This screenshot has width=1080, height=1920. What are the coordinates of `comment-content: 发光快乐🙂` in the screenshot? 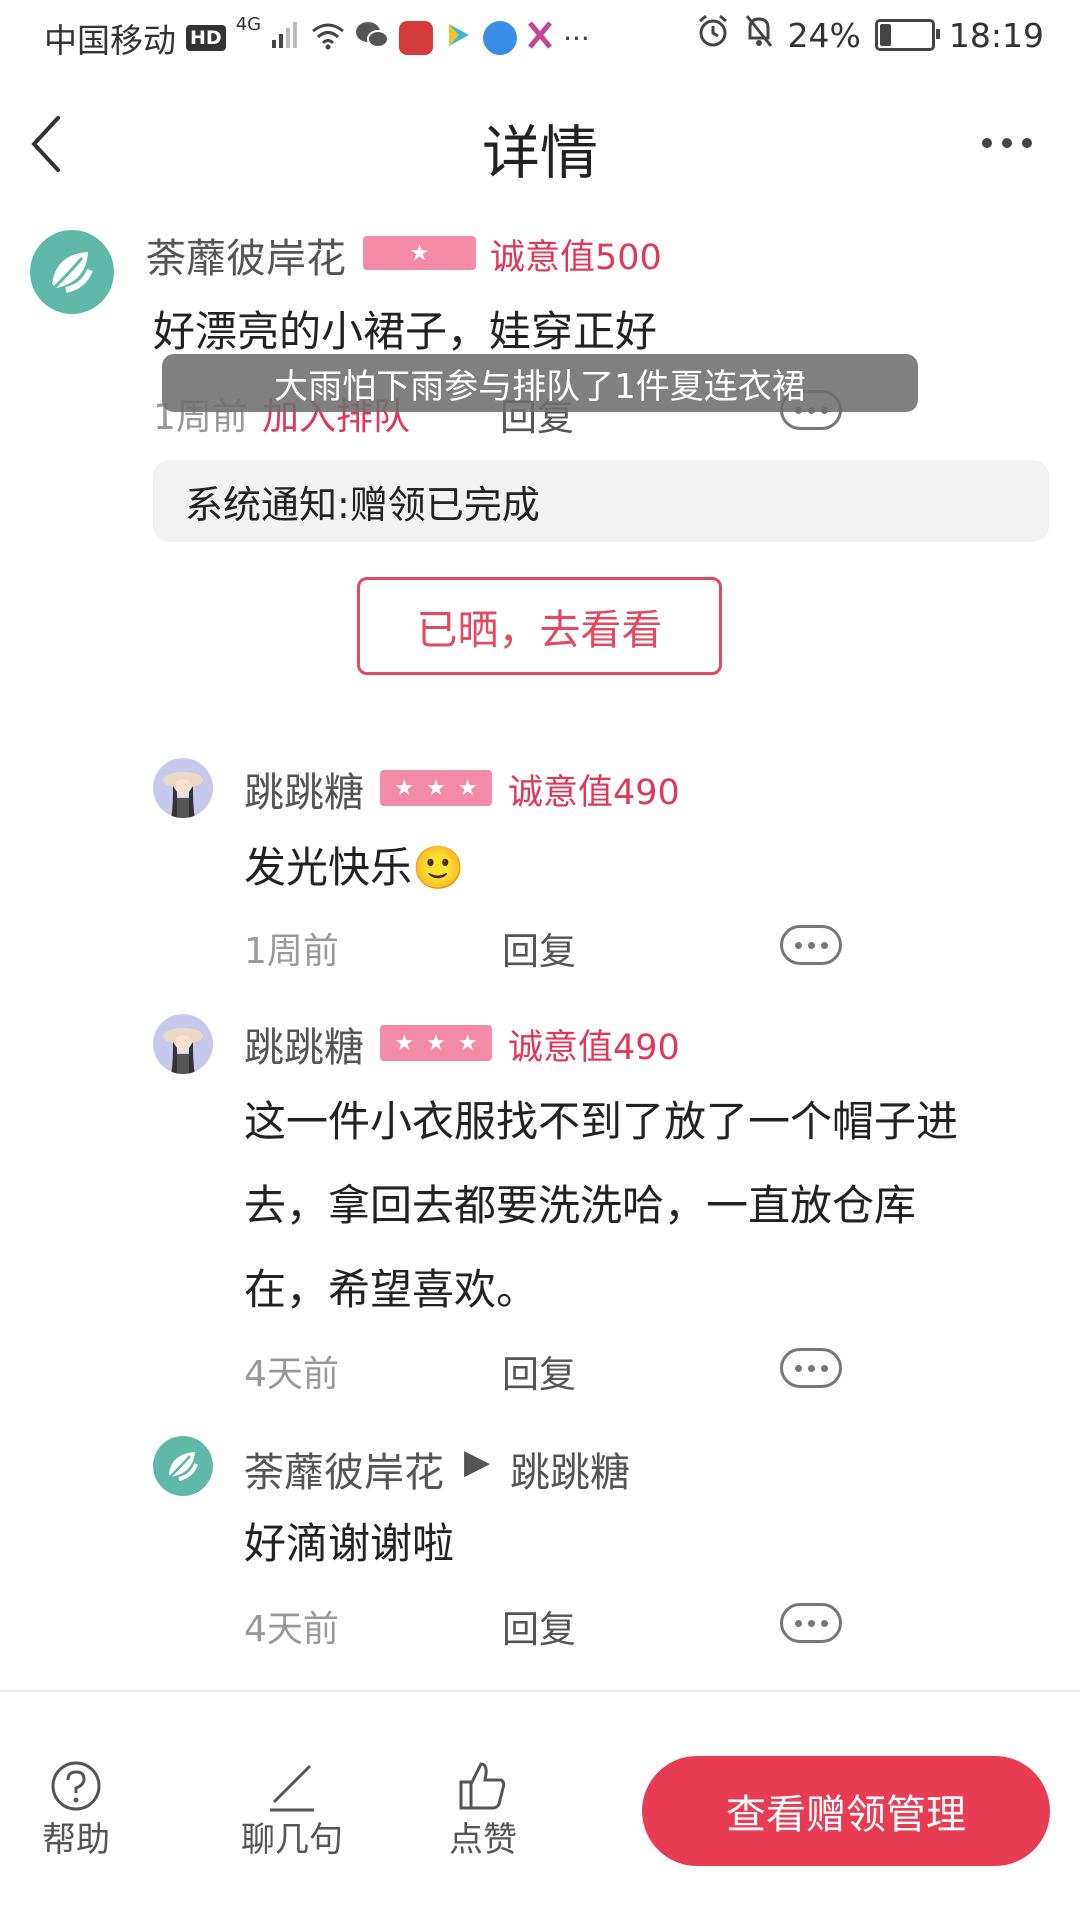 It's located at (354, 867).